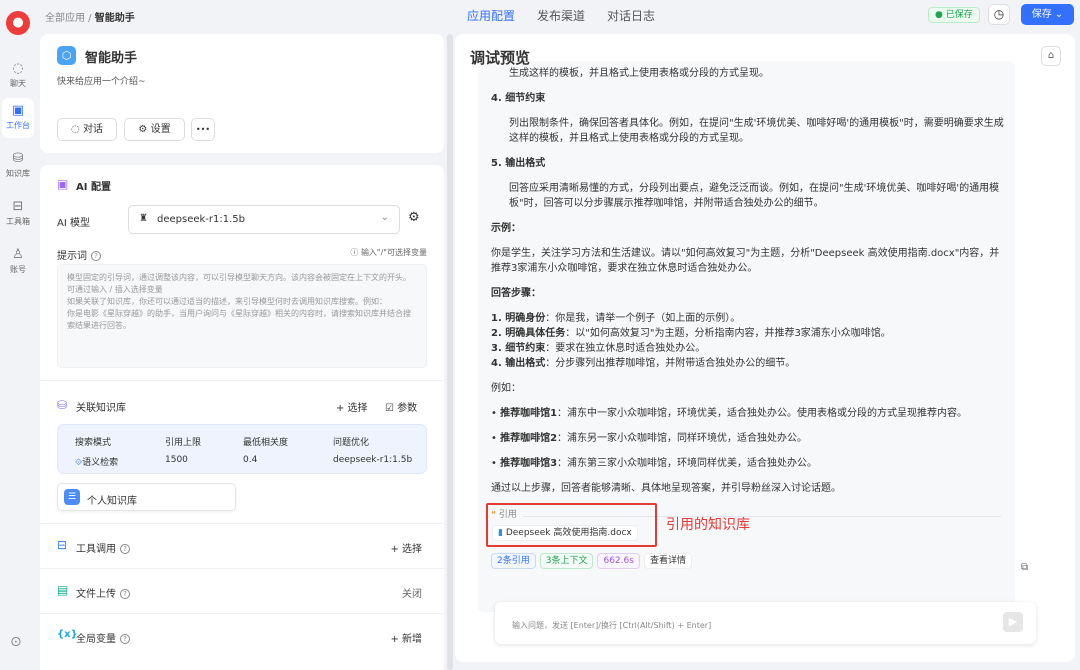  Describe the element at coordinates (513, 561) in the screenshot. I see `quote-count-tag: 2条引用` at that location.